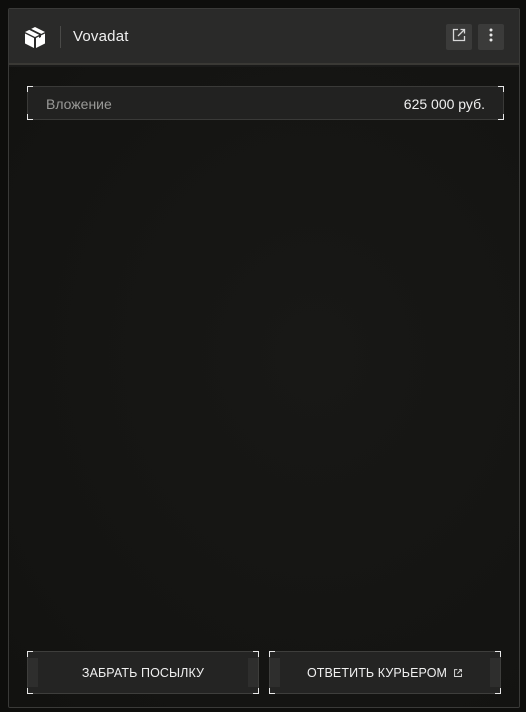  Describe the element at coordinates (377, 672) in the screenshot. I see `reply-courier-label: ОТВЕТИТЬ КУРЬЕРОМ` at that location.